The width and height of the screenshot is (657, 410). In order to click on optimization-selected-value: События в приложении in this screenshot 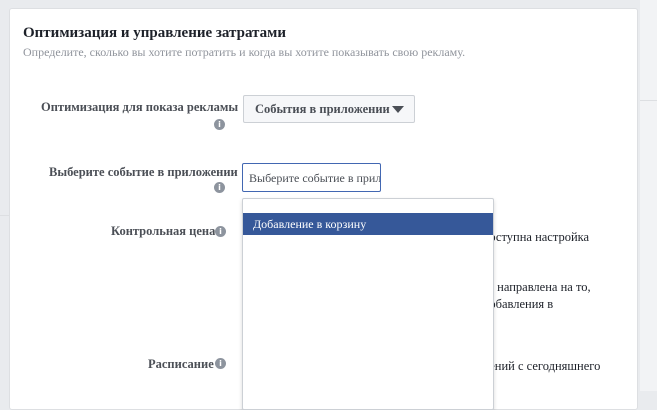, I will do `click(322, 109)`.